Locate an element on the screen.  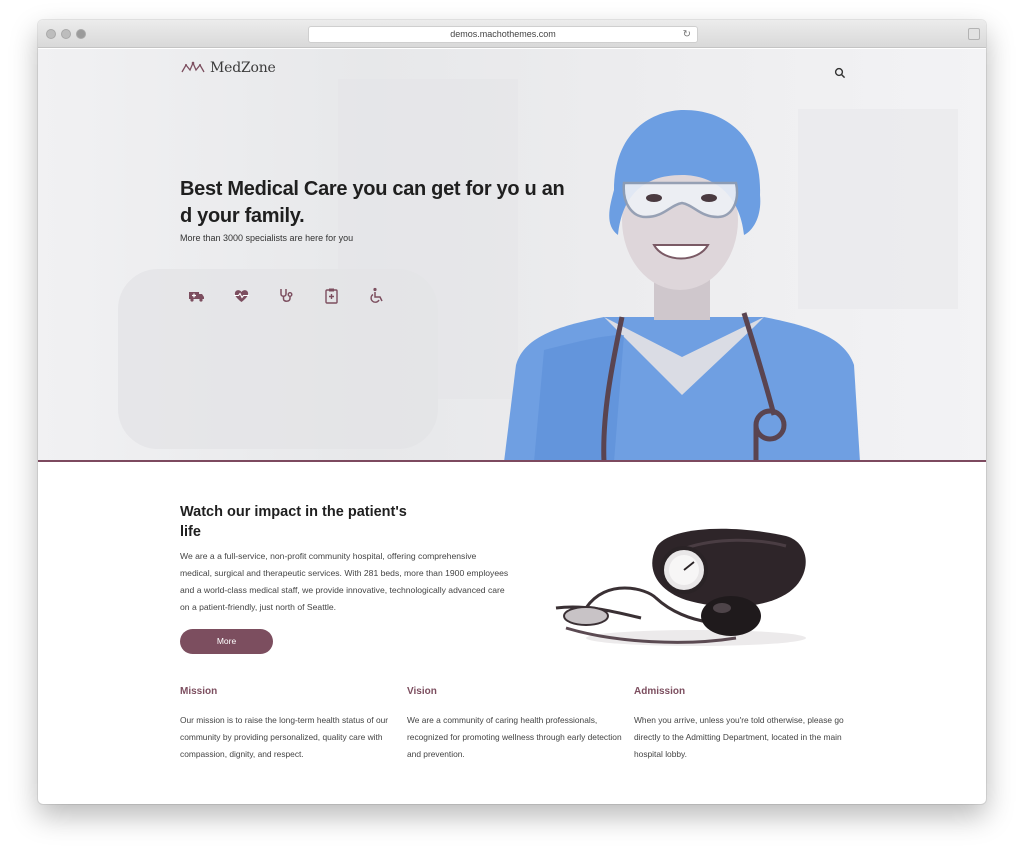
wheelchair-icon is located at coordinates (376, 295).